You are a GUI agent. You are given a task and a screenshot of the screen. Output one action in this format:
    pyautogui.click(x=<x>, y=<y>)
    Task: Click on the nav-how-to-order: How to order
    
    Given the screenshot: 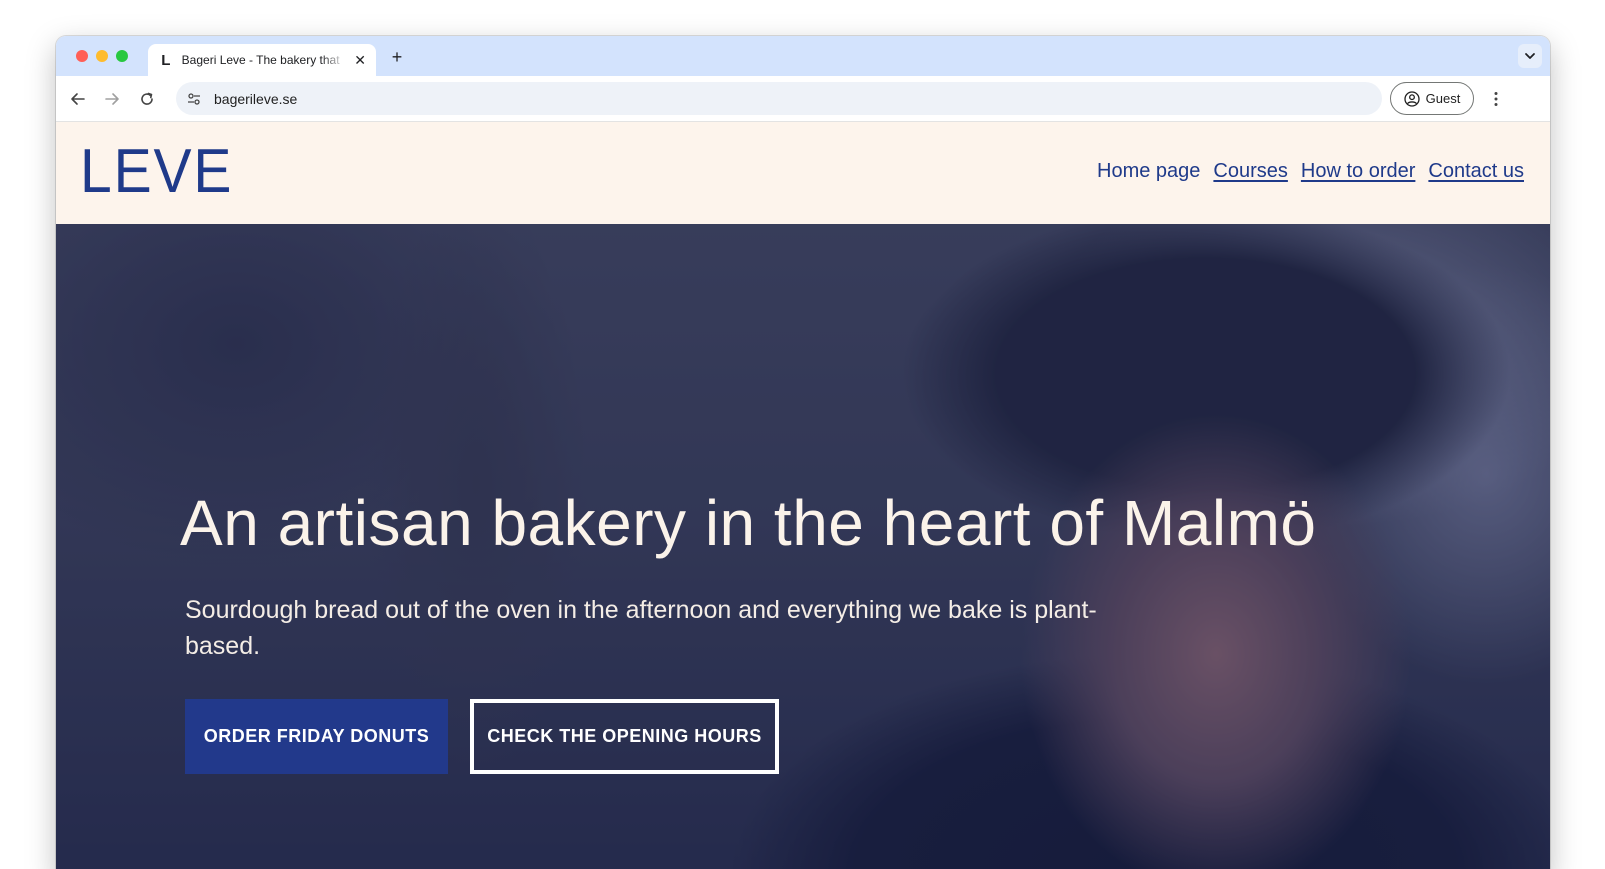 What is the action you would take?
    pyautogui.click(x=1358, y=171)
    